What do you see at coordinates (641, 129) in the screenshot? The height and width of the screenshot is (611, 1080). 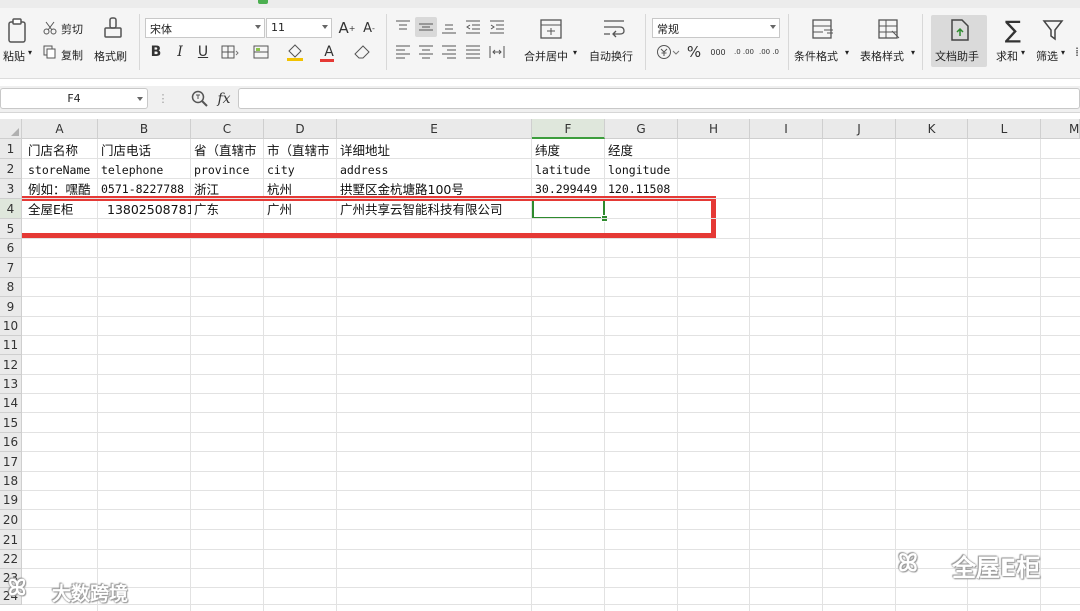 I see `column-header-g: G` at bounding box center [641, 129].